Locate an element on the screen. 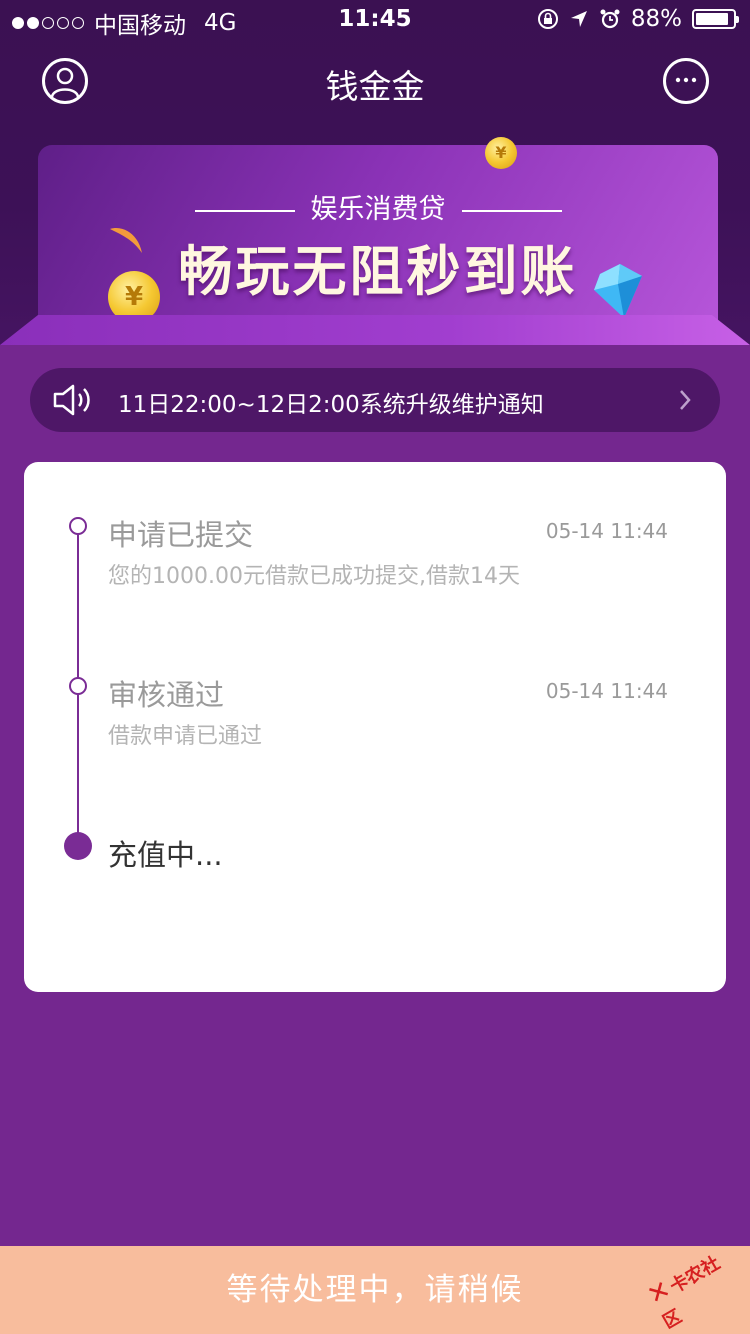 The height and width of the screenshot is (1334, 750). coin-icon: ¥ is located at coordinates (501, 153).